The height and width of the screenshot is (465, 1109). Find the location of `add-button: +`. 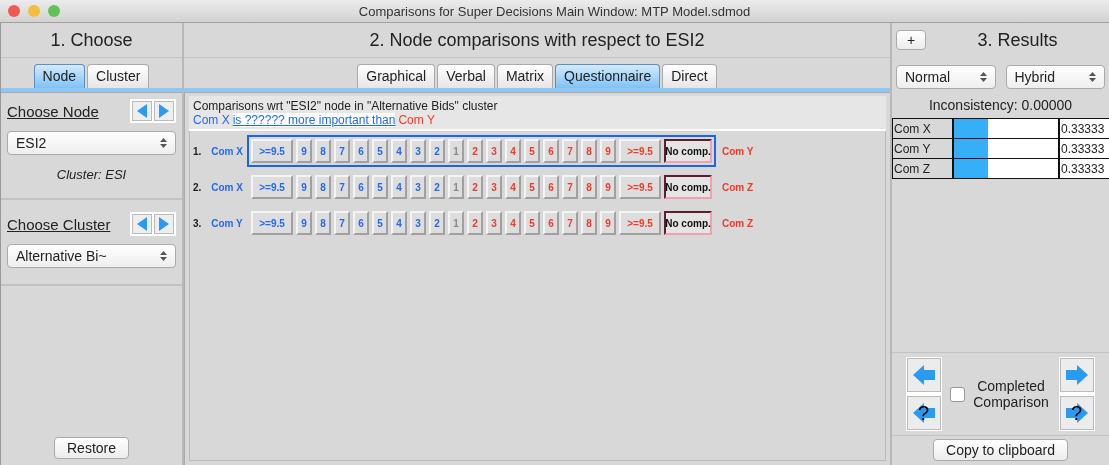

add-button: + is located at coordinates (911, 40).